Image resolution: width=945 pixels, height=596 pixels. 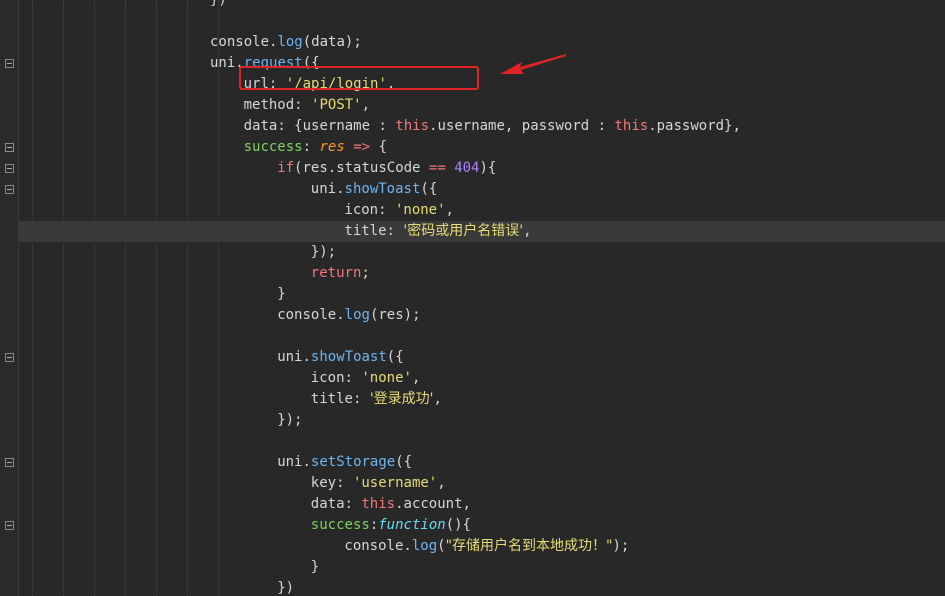 What do you see at coordinates (412, 525) in the screenshot?
I see `code-token: function` at bounding box center [412, 525].